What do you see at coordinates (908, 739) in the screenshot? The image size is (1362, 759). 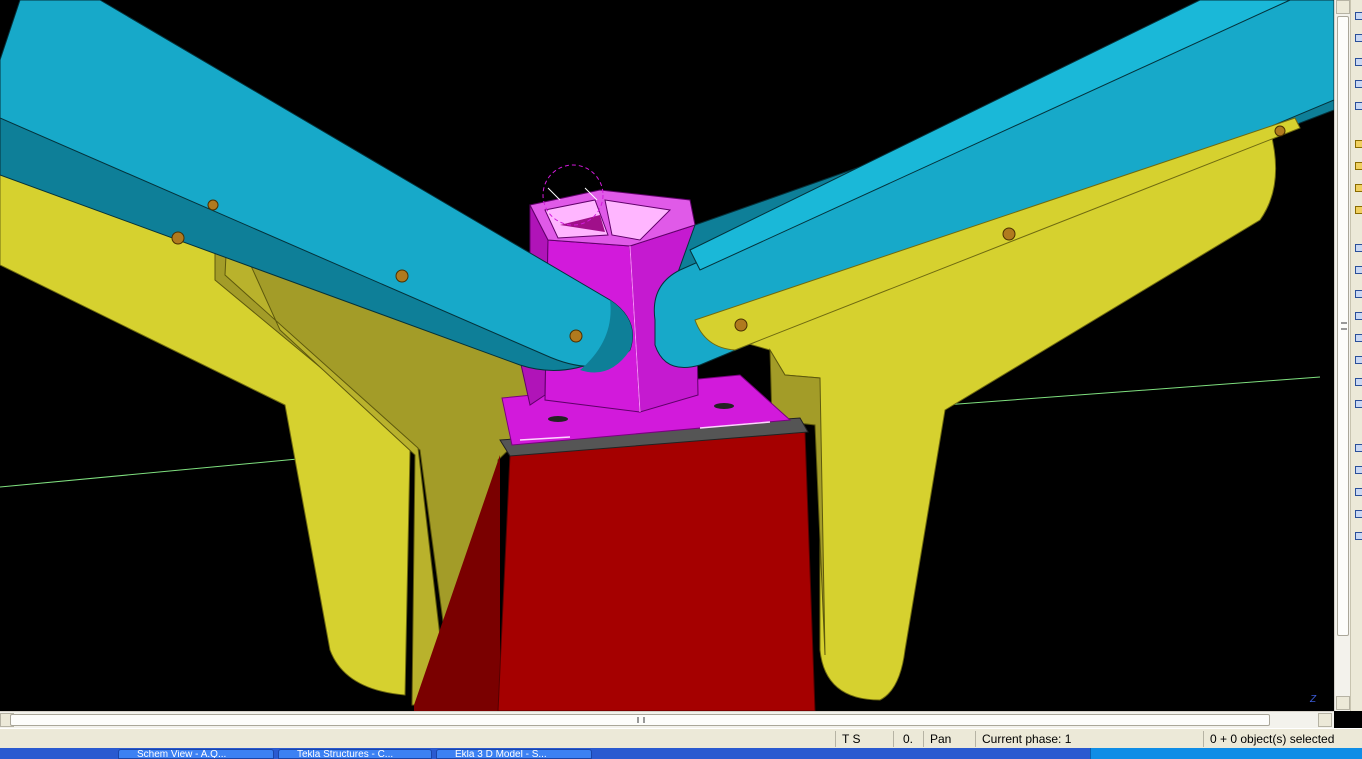 I see `status-value: 0.` at bounding box center [908, 739].